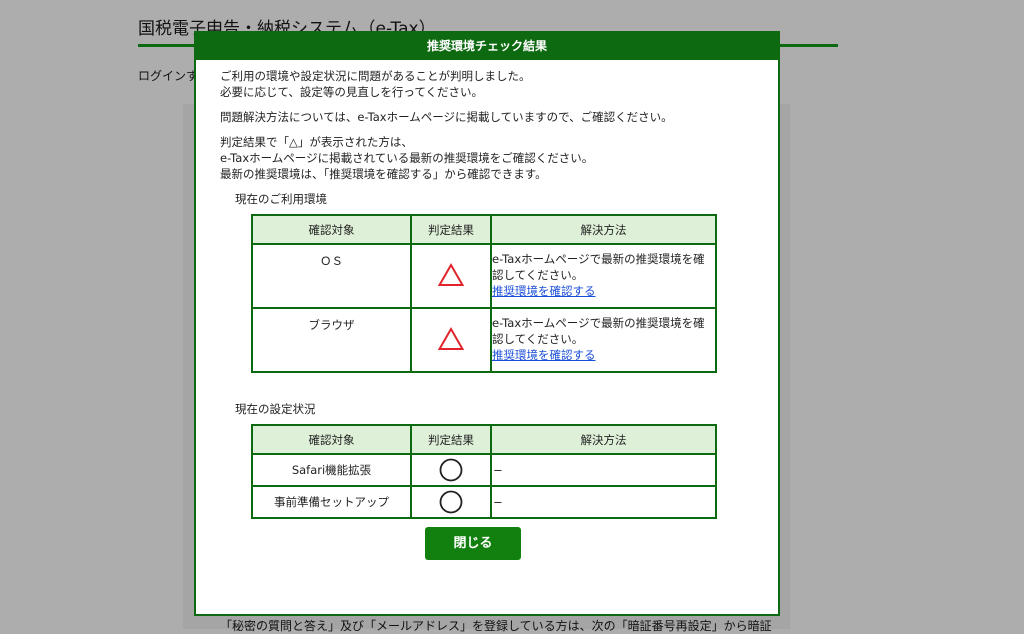  What do you see at coordinates (168, 76) in the screenshot?
I see `login-text: ログインす` at bounding box center [168, 76].